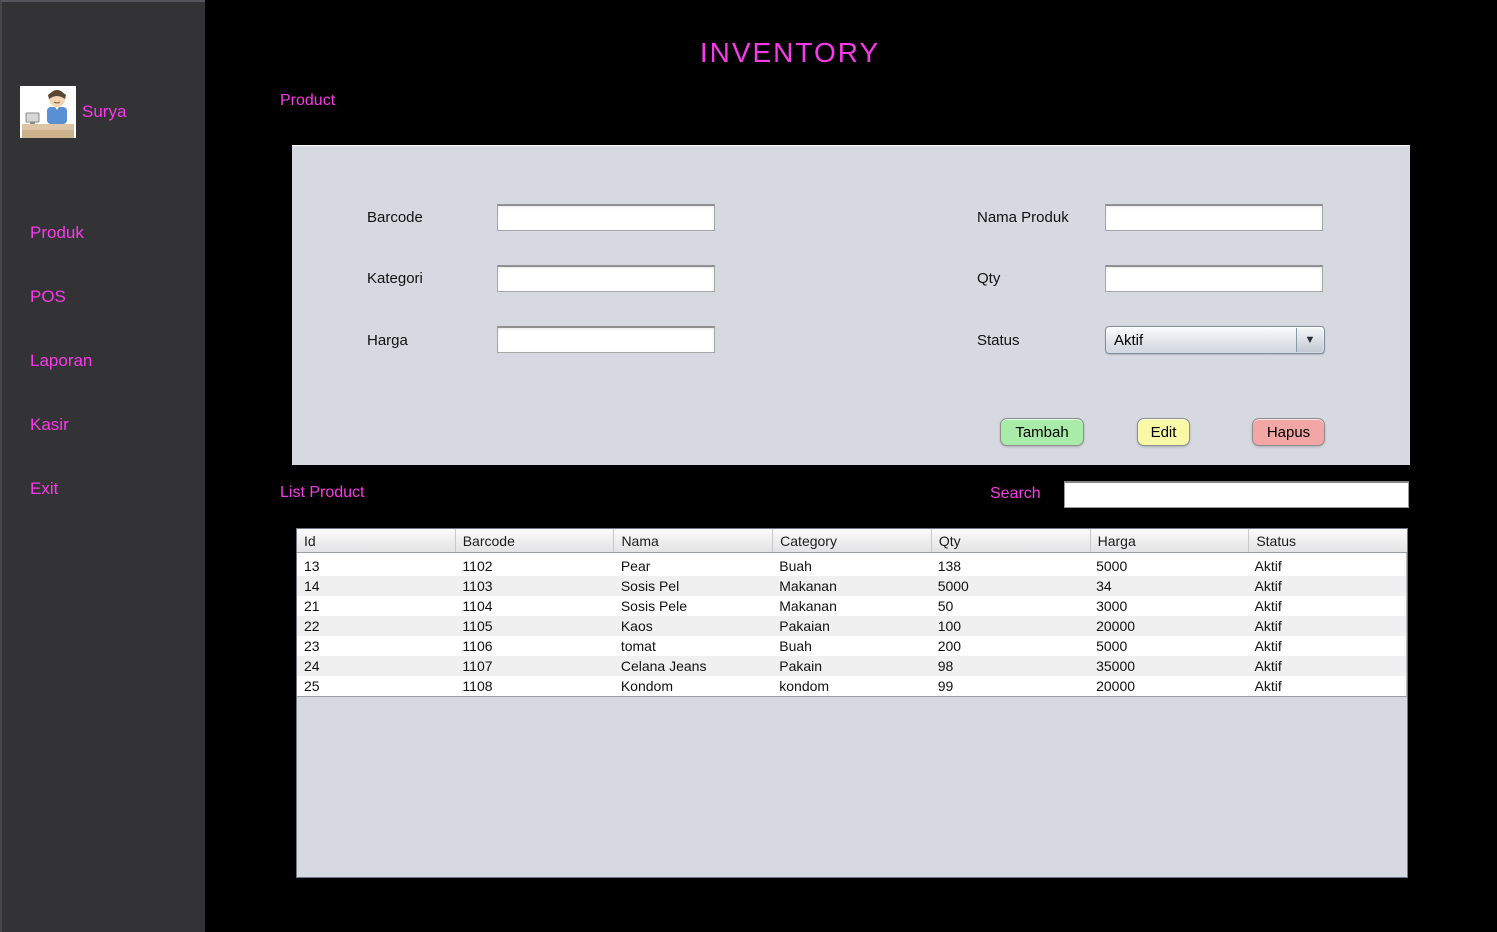 This screenshot has height=932, width=1497. Describe the element at coordinates (387, 340) in the screenshot. I see `harga-label: Harga` at that location.